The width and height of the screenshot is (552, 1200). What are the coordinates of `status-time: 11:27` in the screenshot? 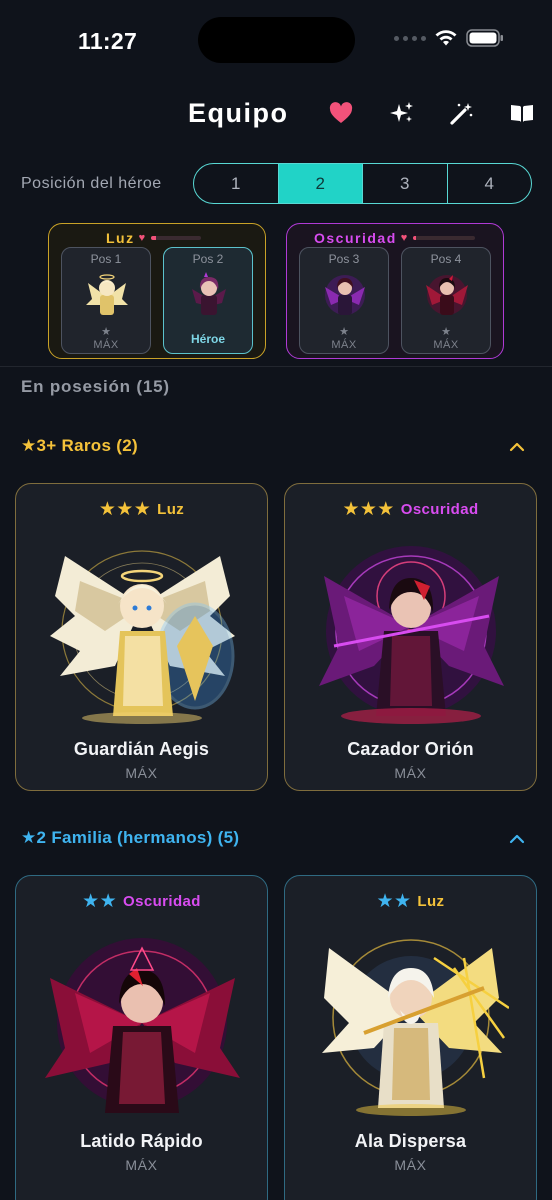 It's located at (108, 41).